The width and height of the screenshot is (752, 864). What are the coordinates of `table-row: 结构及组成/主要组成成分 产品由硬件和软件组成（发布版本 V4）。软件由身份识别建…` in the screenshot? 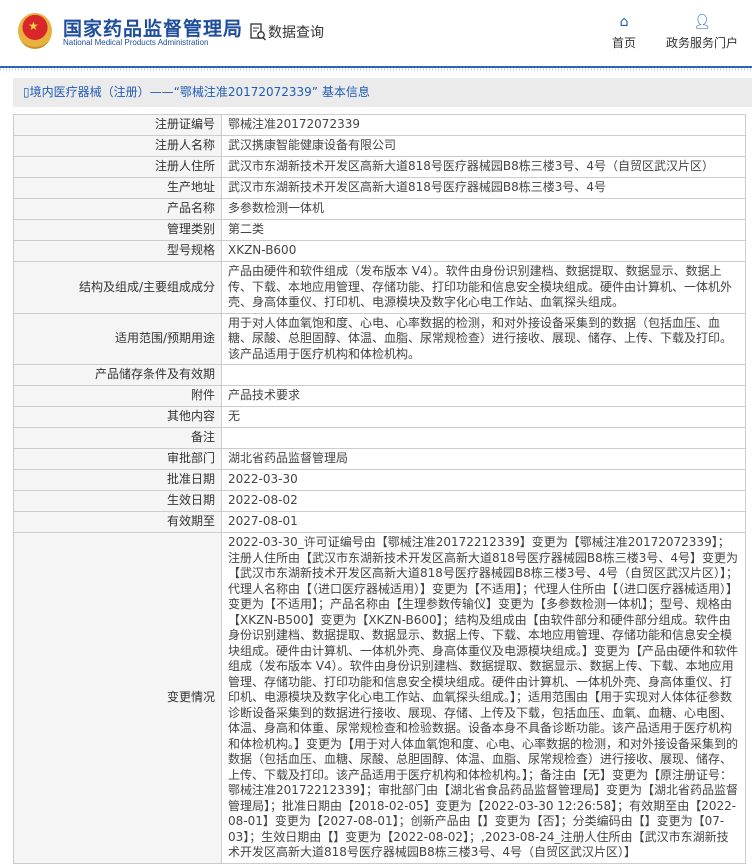 It's located at (379, 287).